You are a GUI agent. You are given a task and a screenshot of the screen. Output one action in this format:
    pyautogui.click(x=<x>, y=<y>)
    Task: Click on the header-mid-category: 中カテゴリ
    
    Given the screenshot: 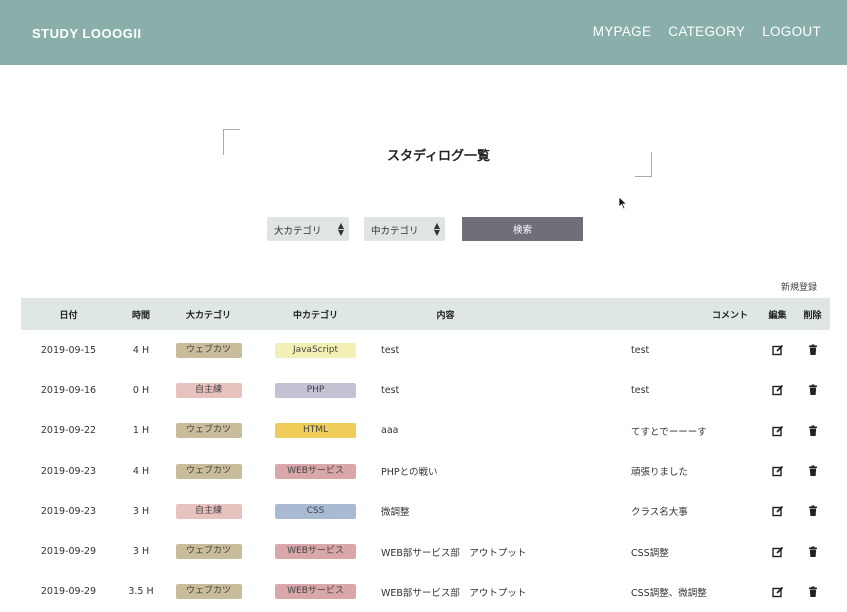 What is the action you would take?
    pyautogui.click(x=315, y=315)
    